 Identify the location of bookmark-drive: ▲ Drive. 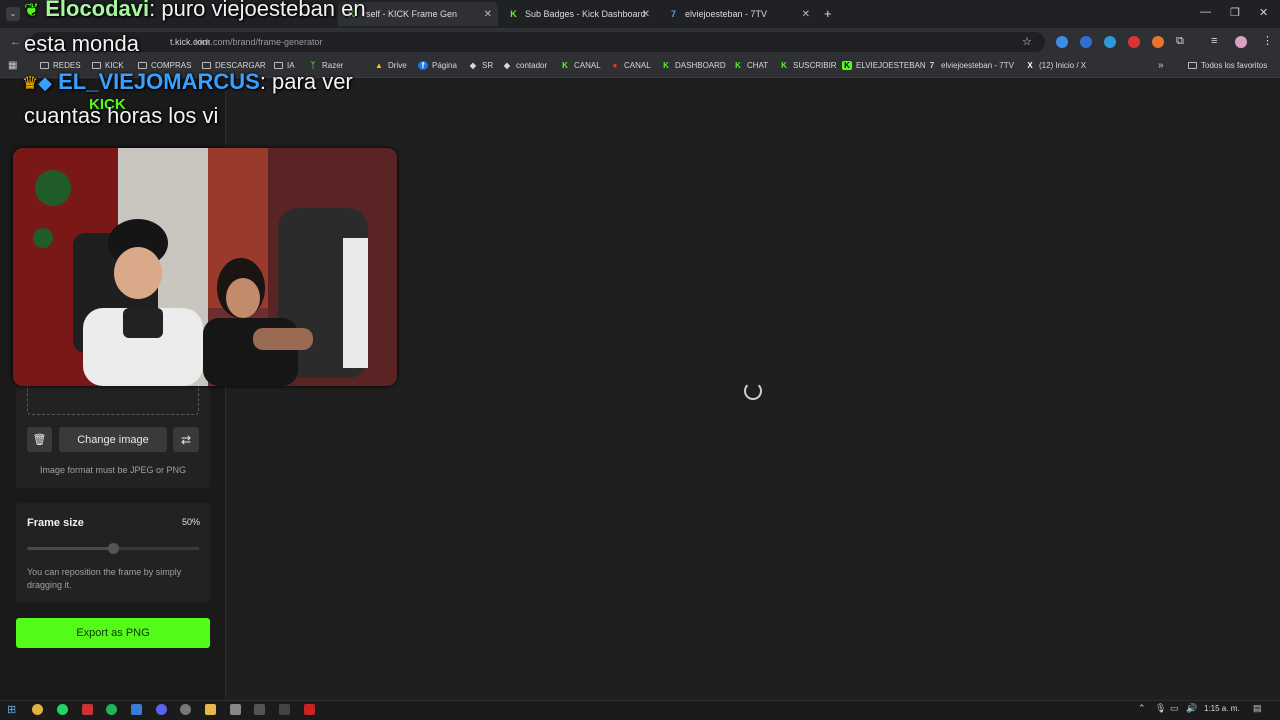
(390, 65).